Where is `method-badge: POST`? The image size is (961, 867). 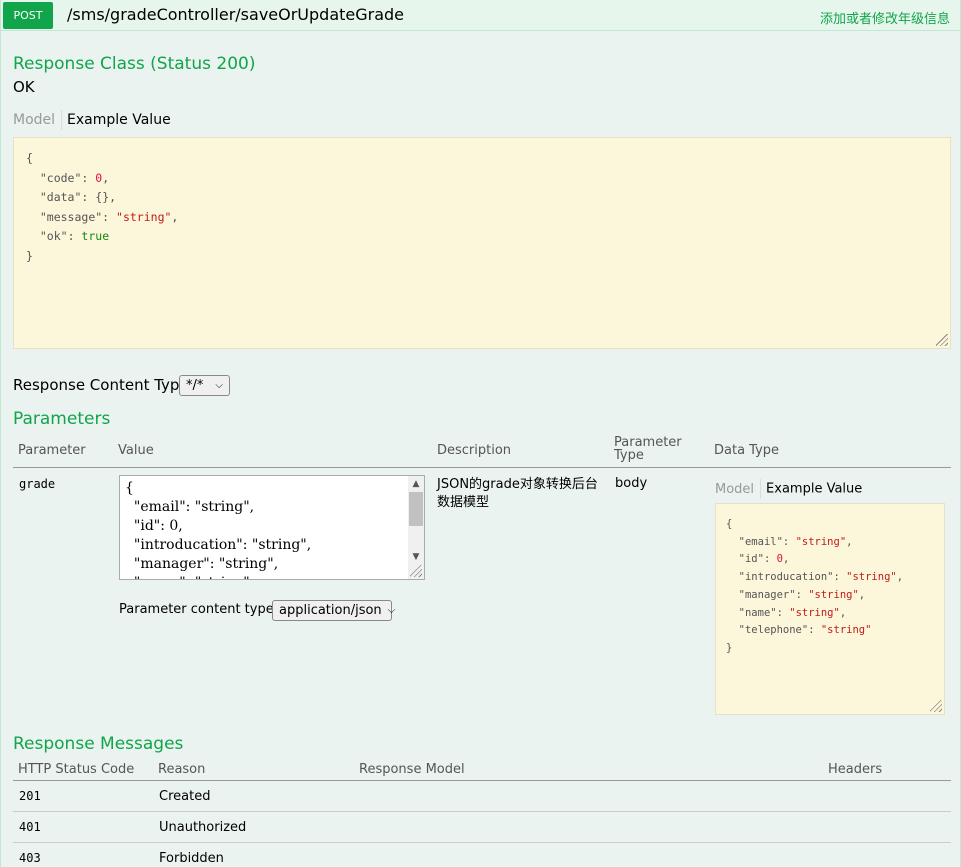
method-badge: POST is located at coordinates (28, 15).